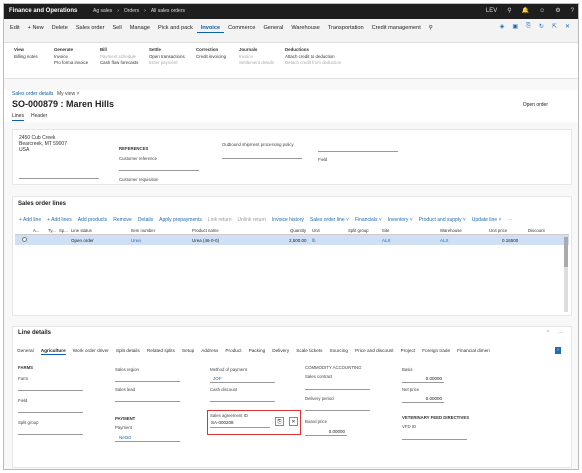 Image resolution: width=582 pixels, height=473 pixels. I want to click on column-header: Item number, so click(143, 230).